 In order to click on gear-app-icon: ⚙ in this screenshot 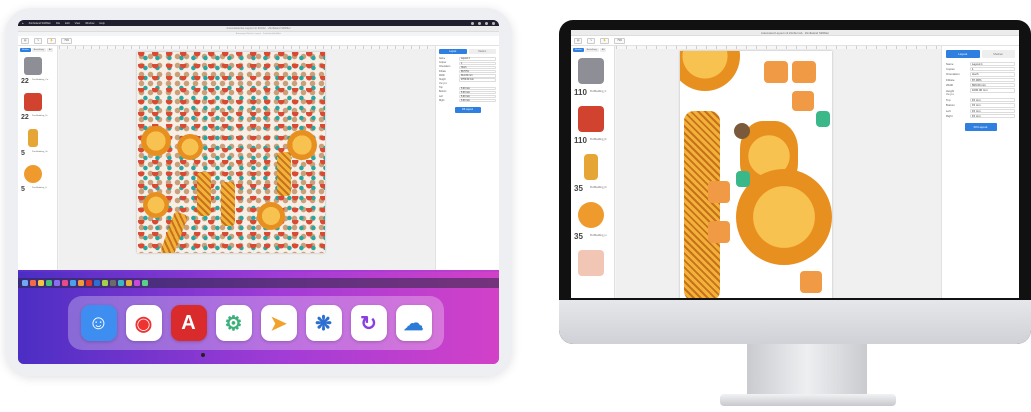, I will do `click(233, 323)`.